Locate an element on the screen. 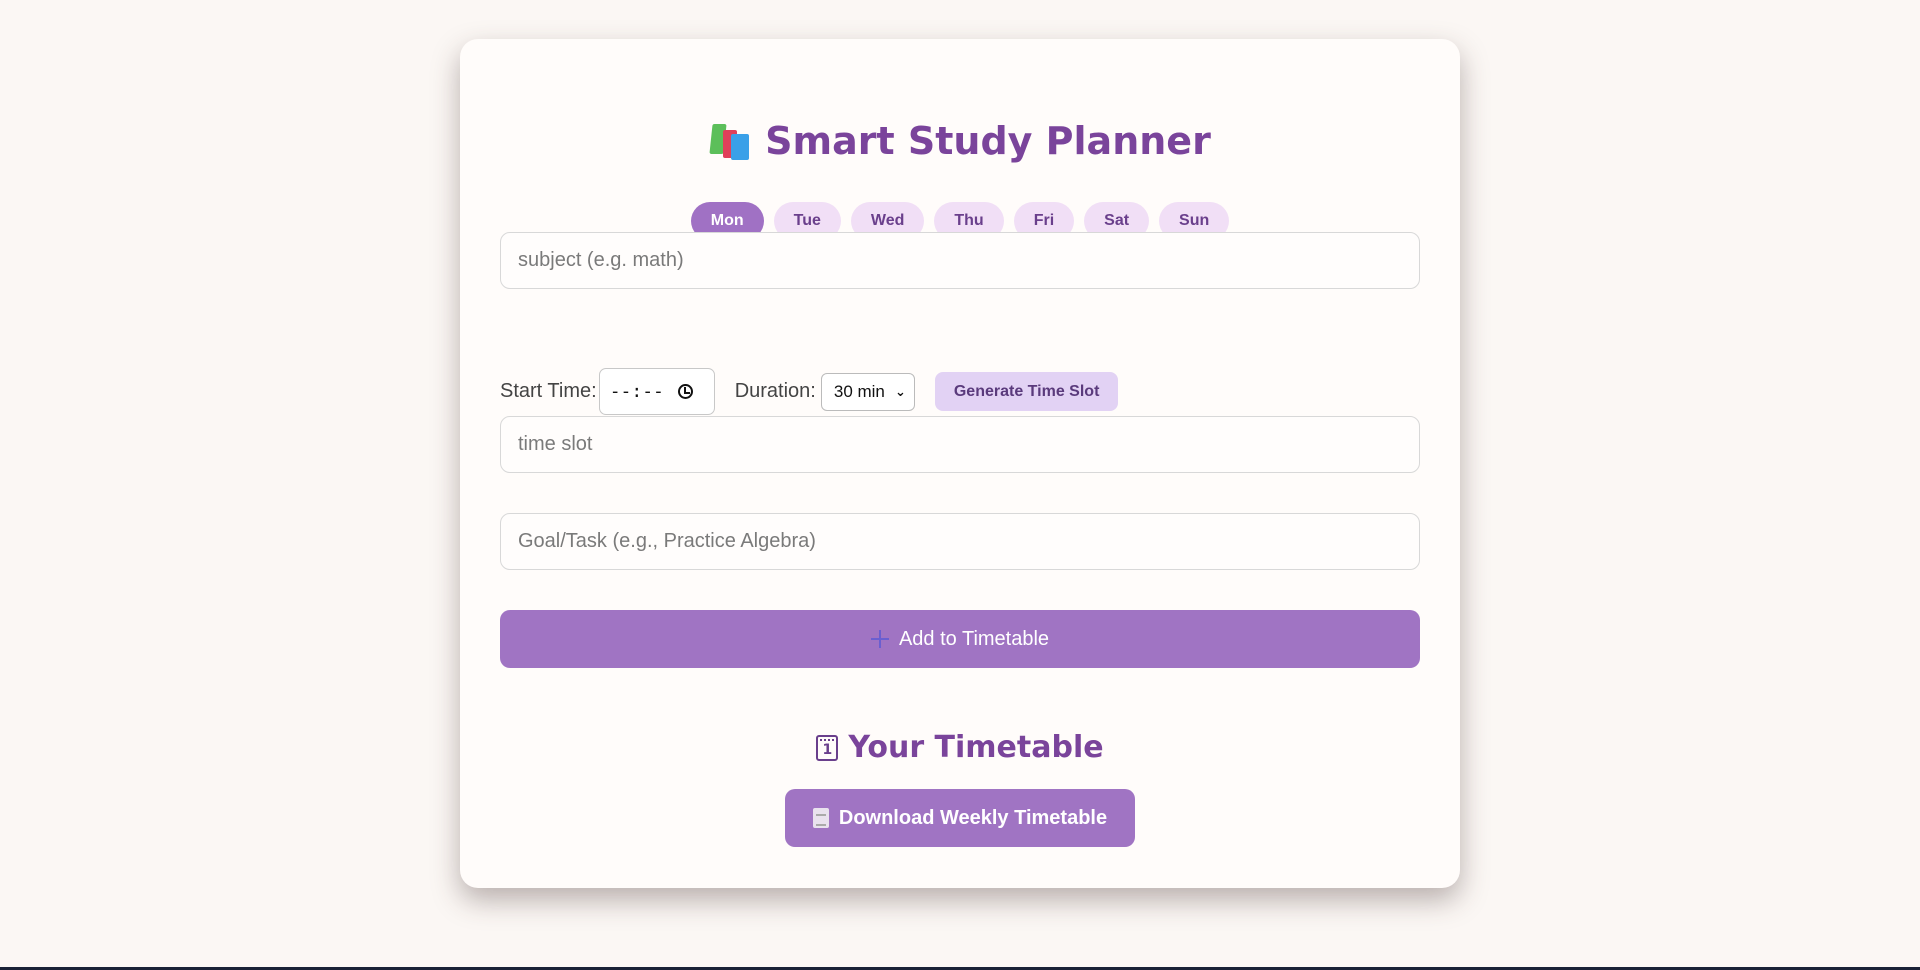  goal-input: Goal/Task (e.g., Practice Algebra) is located at coordinates (960, 541).